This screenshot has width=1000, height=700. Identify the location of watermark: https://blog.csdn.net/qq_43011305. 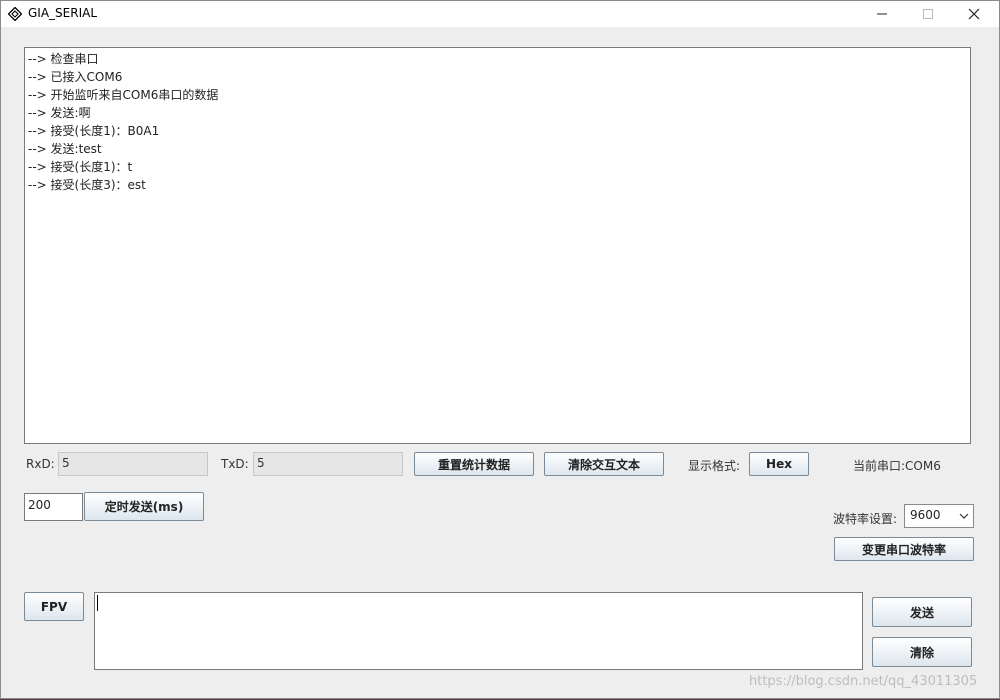
(863, 681).